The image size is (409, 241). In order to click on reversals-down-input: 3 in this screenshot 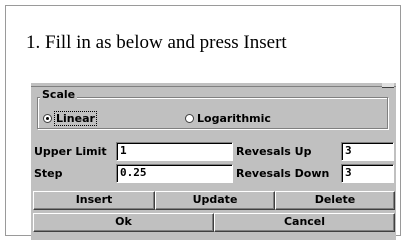, I will do `click(367, 173)`.